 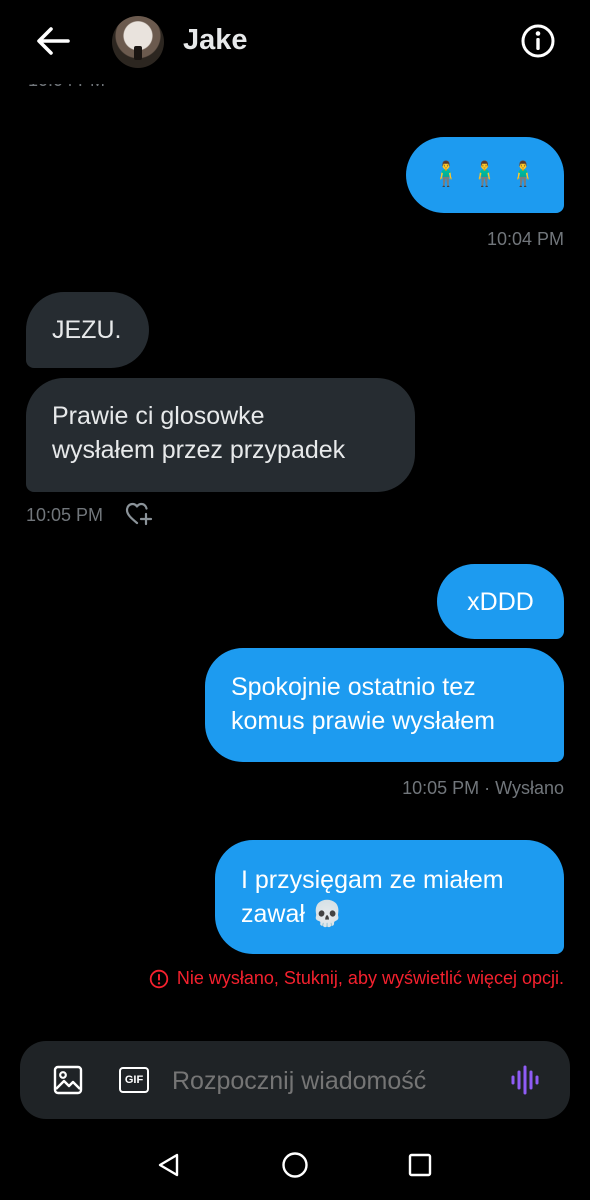 What do you see at coordinates (525, 239) in the screenshot?
I see `message-timestamp: 10:04 PM` at bounding box center [525, 239].